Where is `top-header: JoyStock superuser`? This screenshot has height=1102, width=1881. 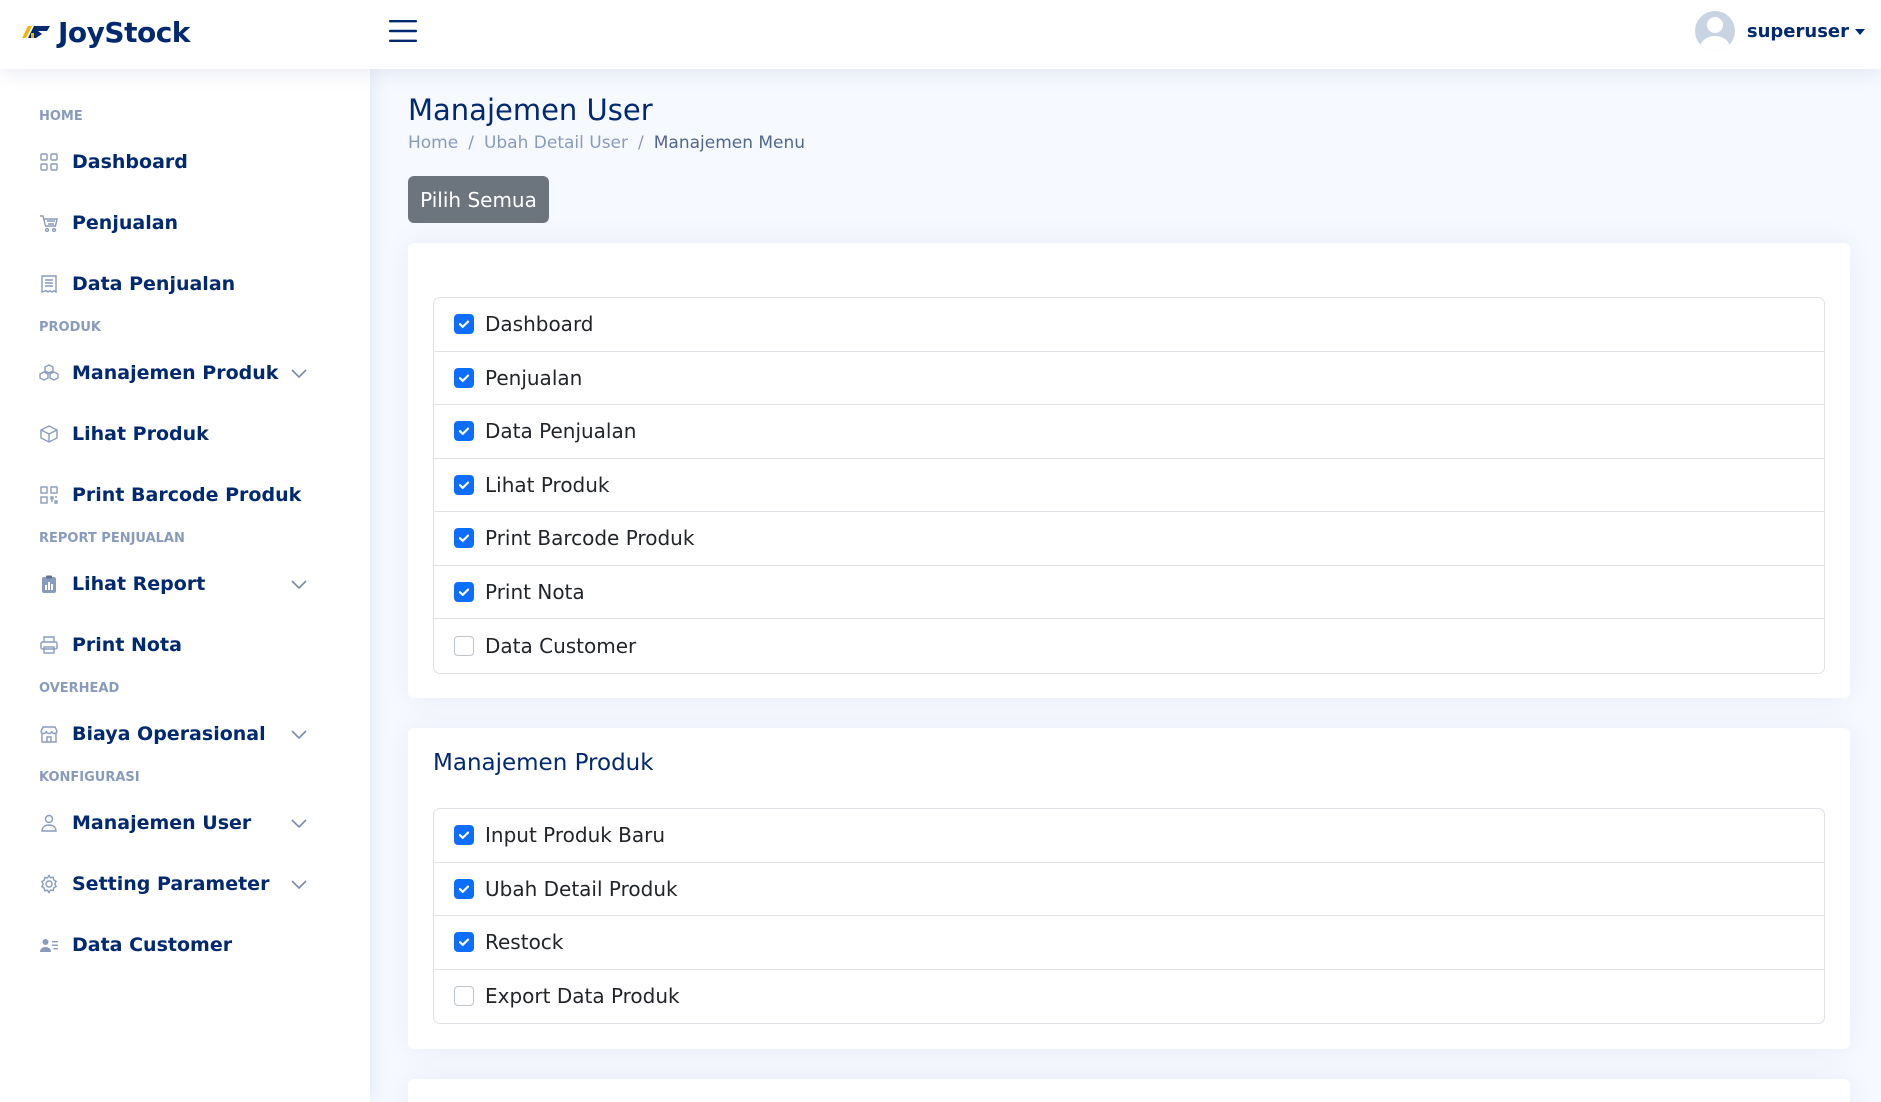
top-header: JoyStock superuser is located at coordinates (940, 34).